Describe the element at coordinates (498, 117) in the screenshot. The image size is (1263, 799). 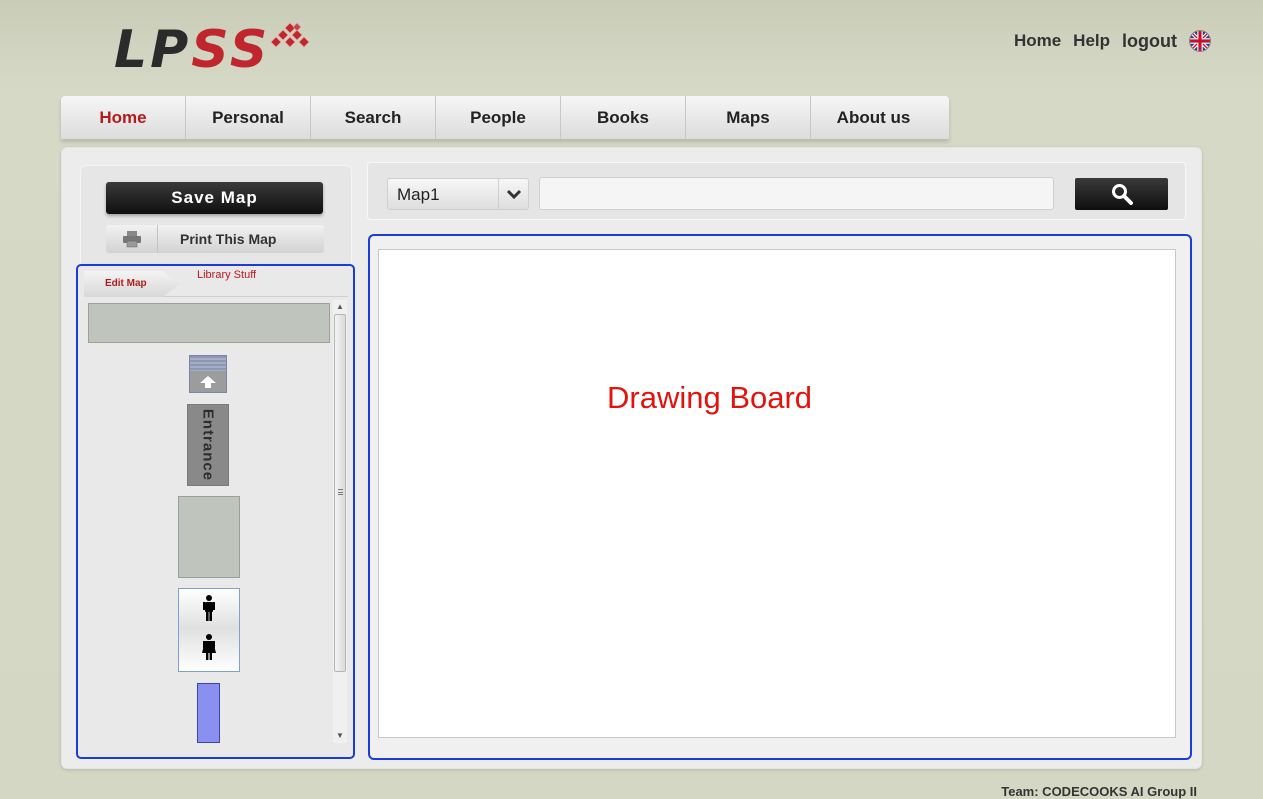
I see `nav-people: People` at that location.